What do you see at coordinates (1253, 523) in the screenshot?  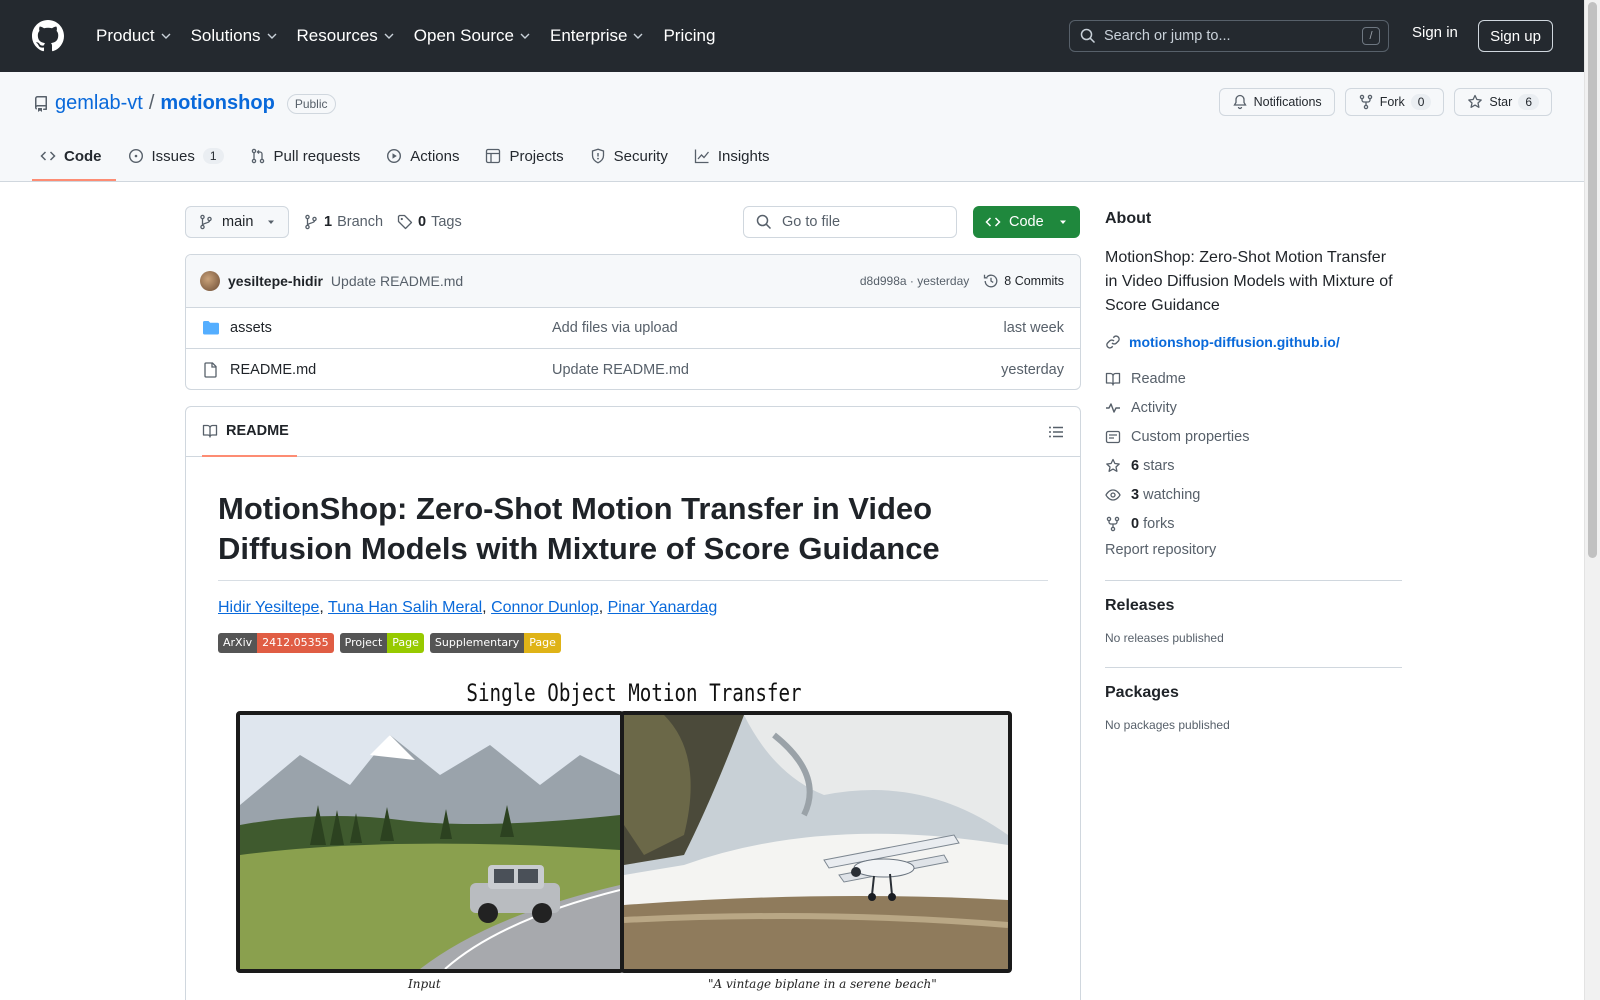 I see `forks-link: 0 forks` at bounding box center [1253, 523].